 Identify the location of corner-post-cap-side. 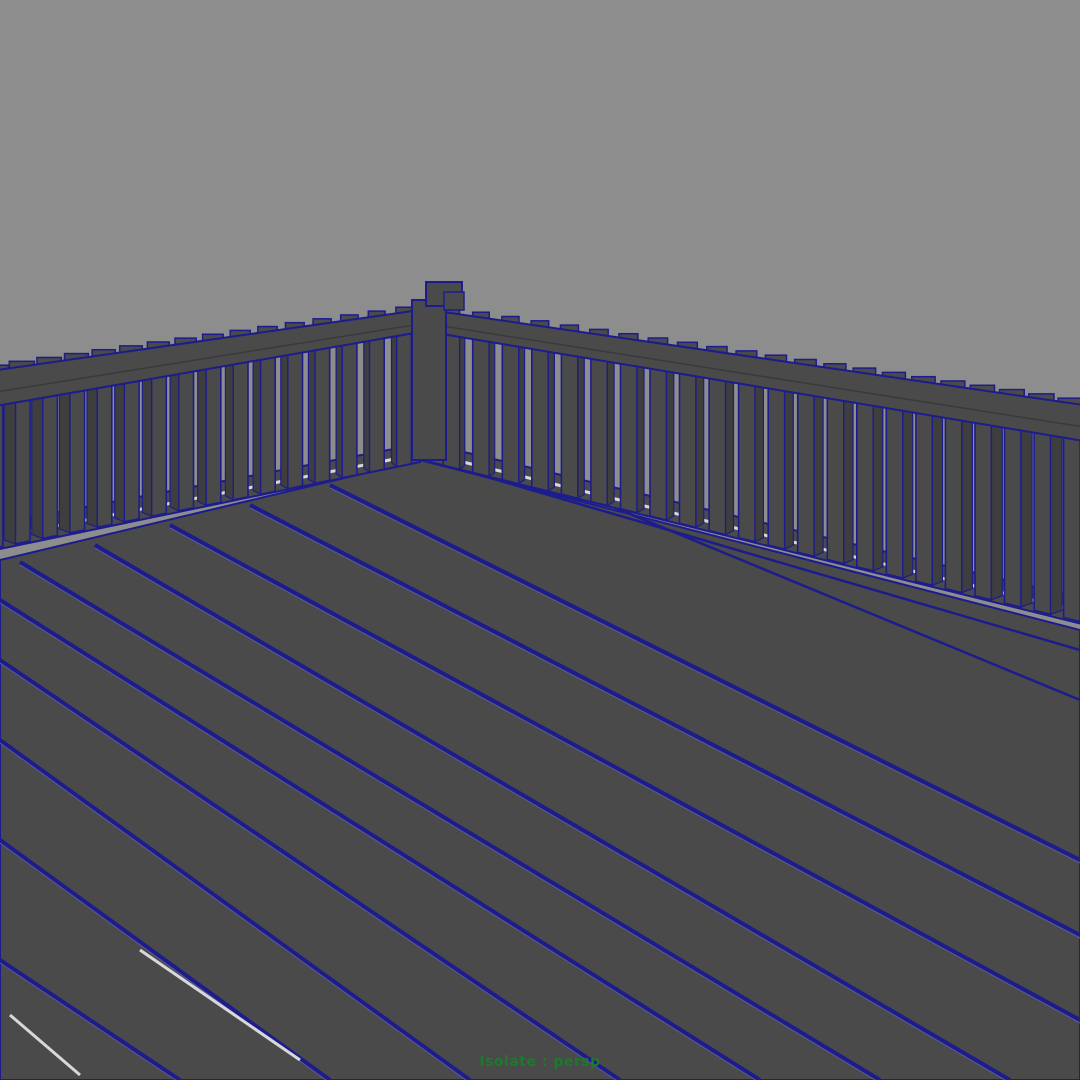
(454, 301).